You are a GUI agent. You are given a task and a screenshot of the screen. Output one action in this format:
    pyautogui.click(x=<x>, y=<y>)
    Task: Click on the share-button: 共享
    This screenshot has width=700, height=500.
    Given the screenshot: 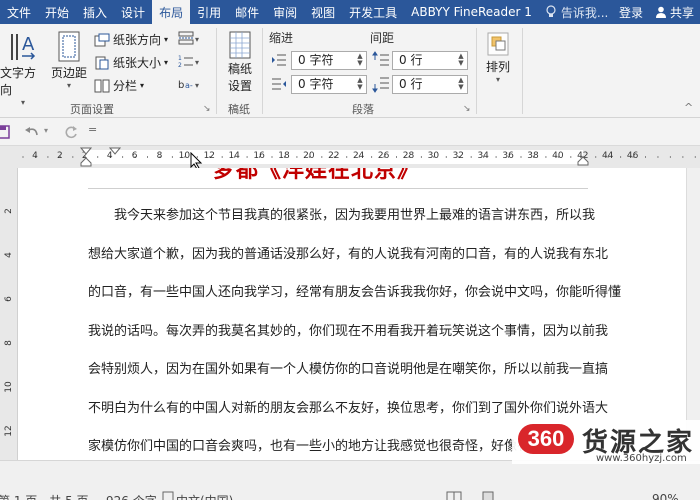 What is the action you would take?
    pyautogui.click(x=675, y=12)
    